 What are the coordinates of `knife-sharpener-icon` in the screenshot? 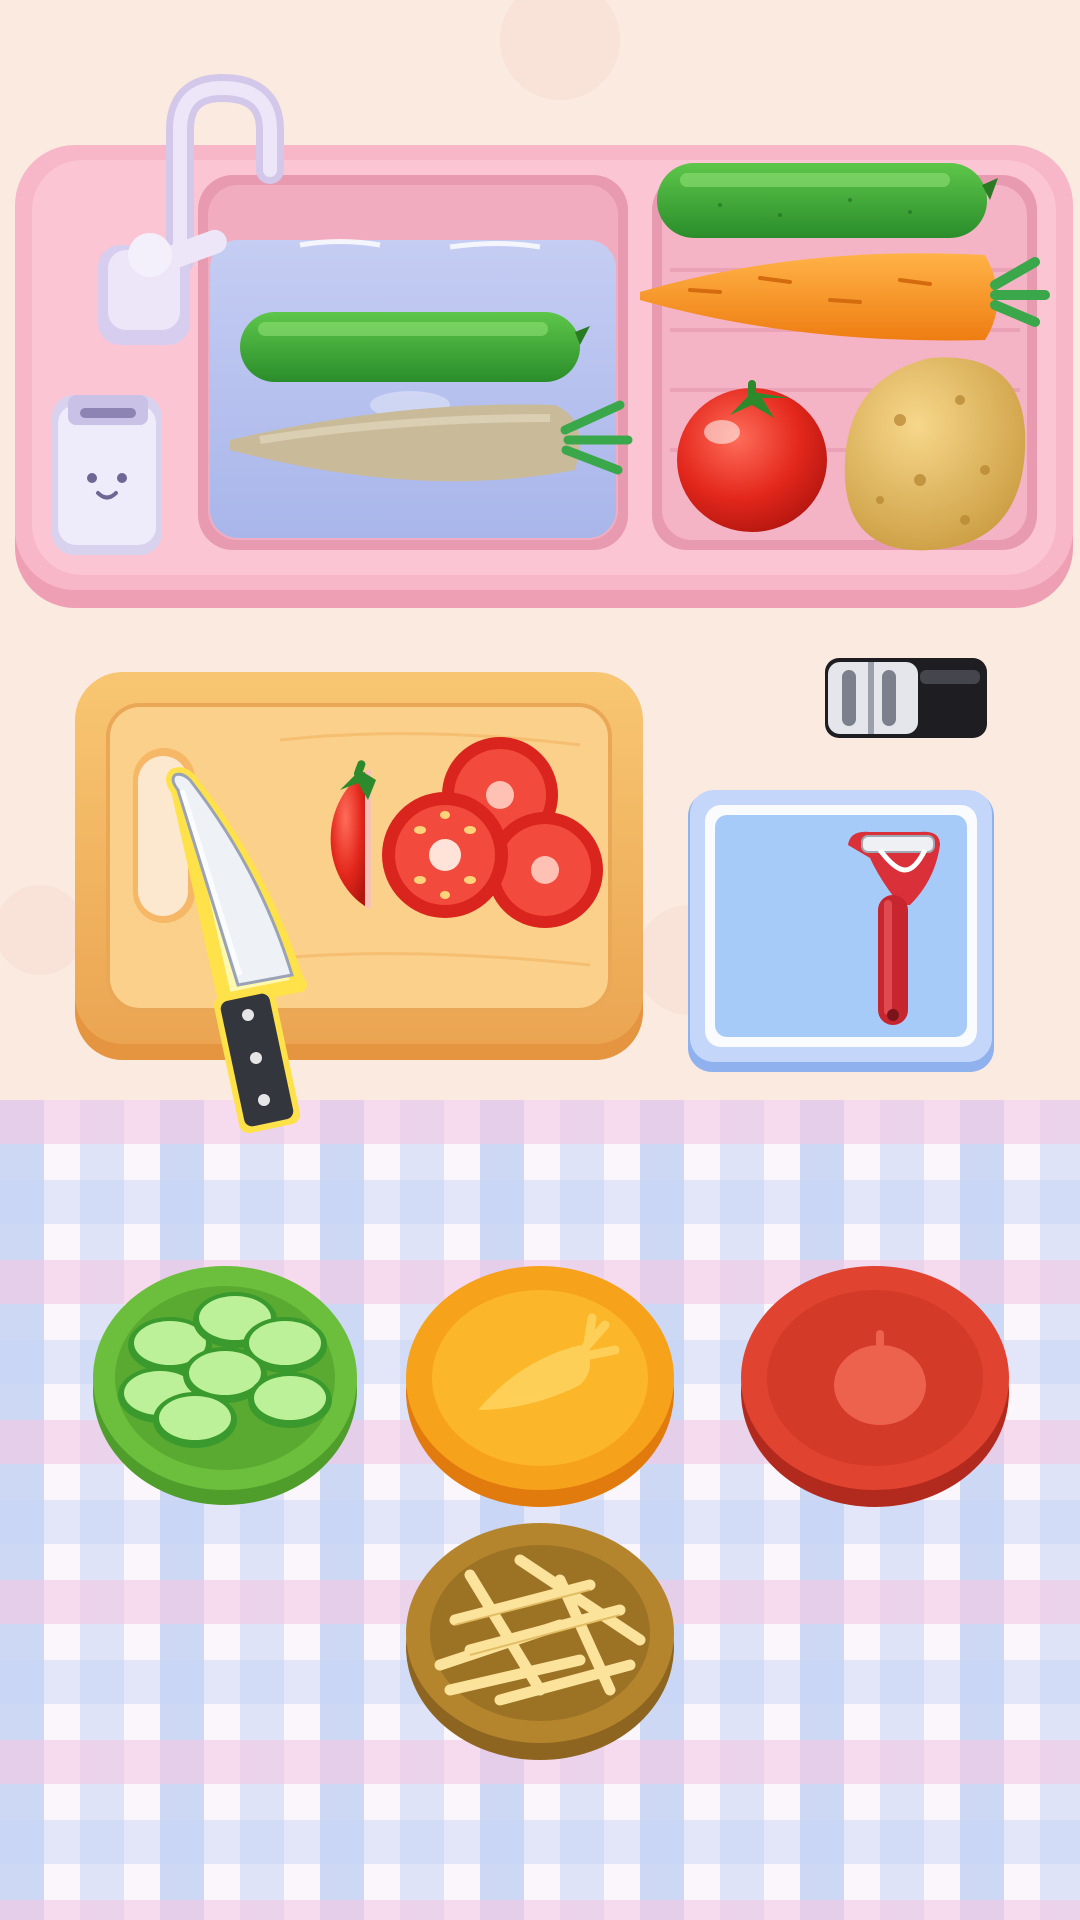 It's located at (906, 698).